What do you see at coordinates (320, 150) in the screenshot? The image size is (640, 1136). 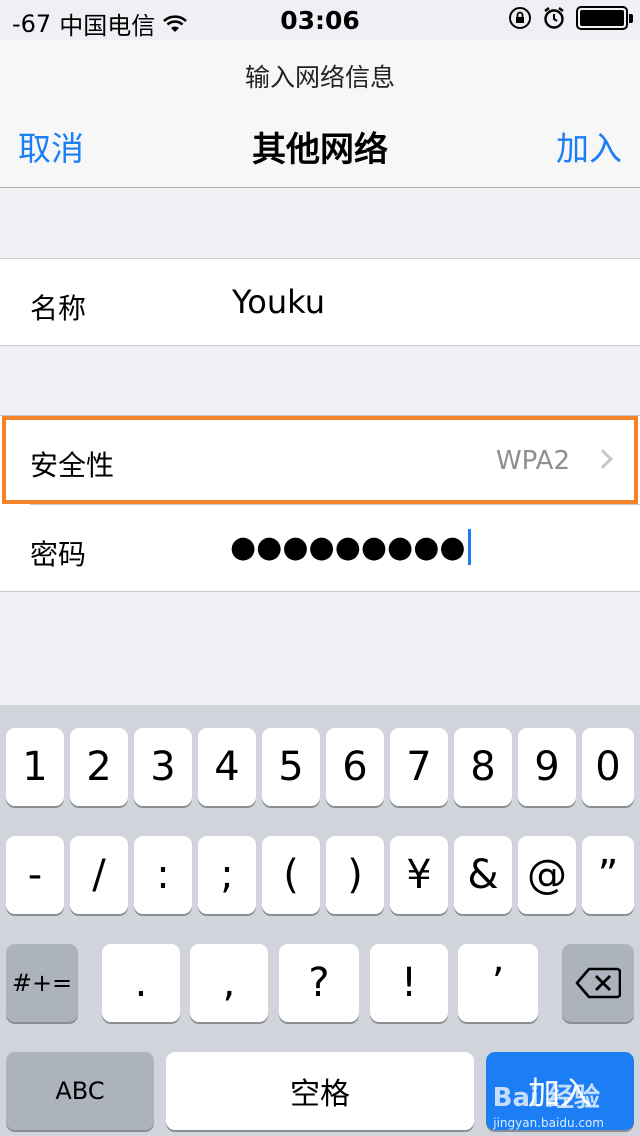 I see `page-title: 其他网络` at bounding box center [320, 150].